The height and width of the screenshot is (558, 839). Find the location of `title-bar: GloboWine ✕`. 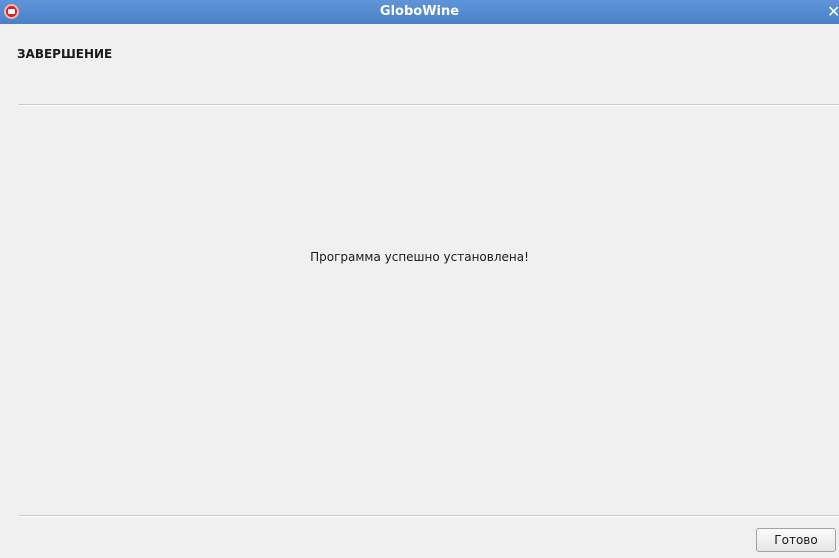

title-bar: GloboWine ✕ is located at coordinates (419, 12).